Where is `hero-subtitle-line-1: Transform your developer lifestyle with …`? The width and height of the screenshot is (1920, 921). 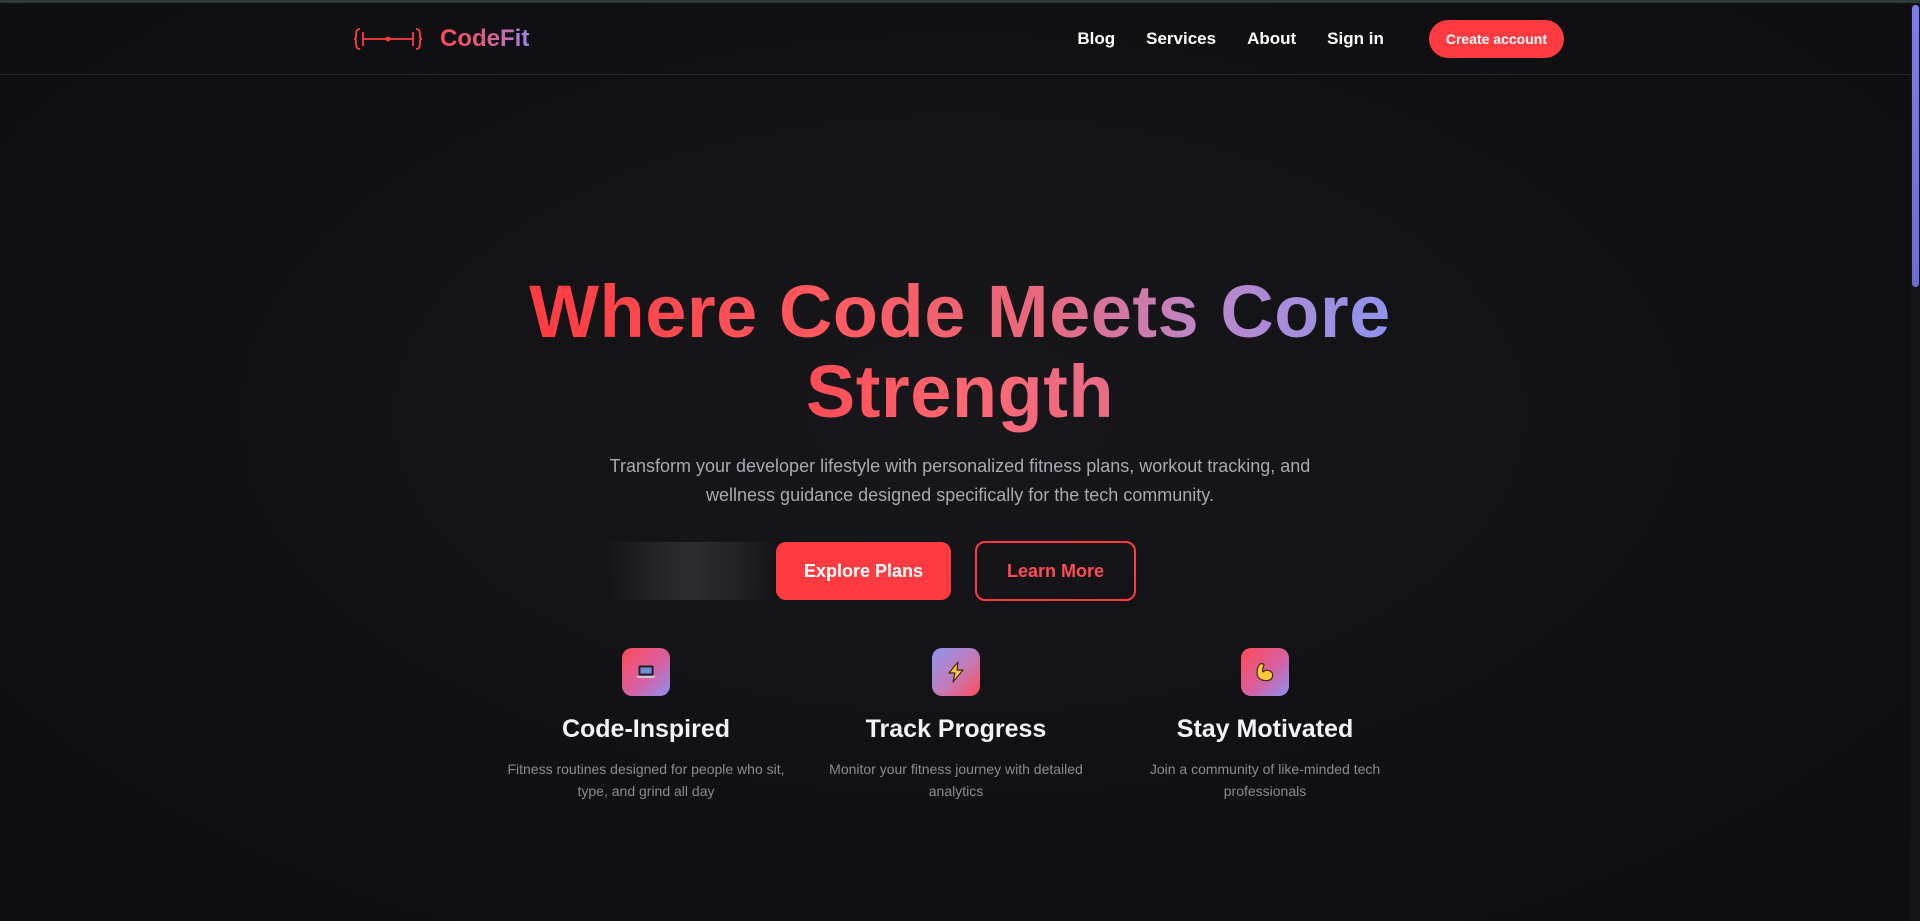
hero-subtitle-line-1: Transform your developer lifestyle with … is located at coordinates (960, 466).